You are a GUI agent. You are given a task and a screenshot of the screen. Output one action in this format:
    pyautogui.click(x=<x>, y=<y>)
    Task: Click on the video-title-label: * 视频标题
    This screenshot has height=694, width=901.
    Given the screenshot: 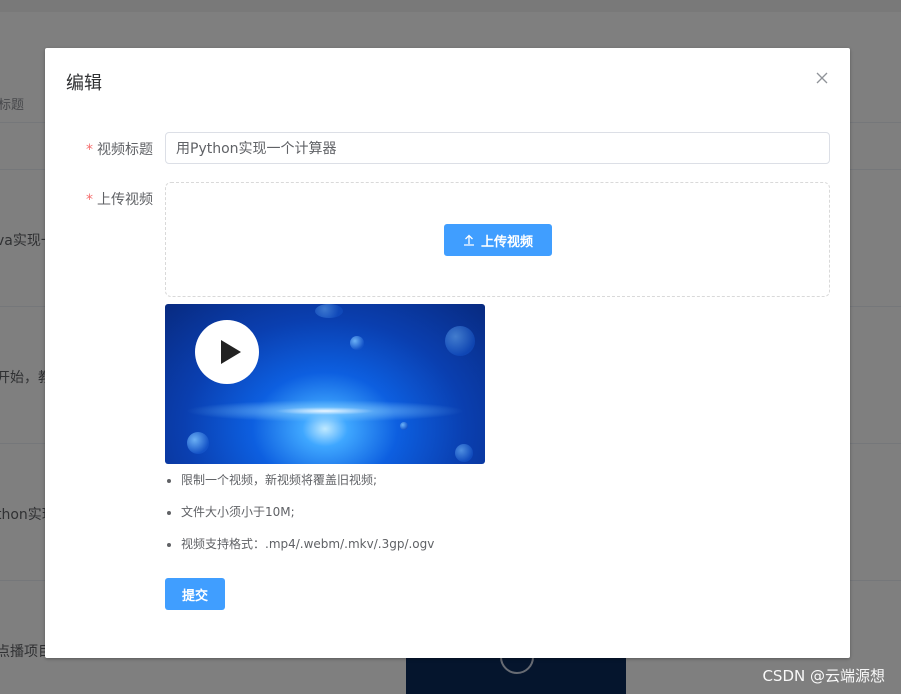 What is the action you would take?
    pyautogui.click(x=99, y=149)
    